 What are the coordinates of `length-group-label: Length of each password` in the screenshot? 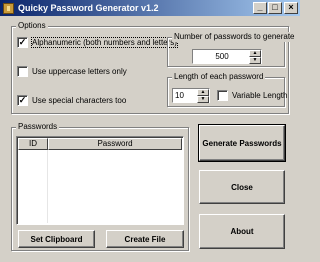 It's located at (219, 77).